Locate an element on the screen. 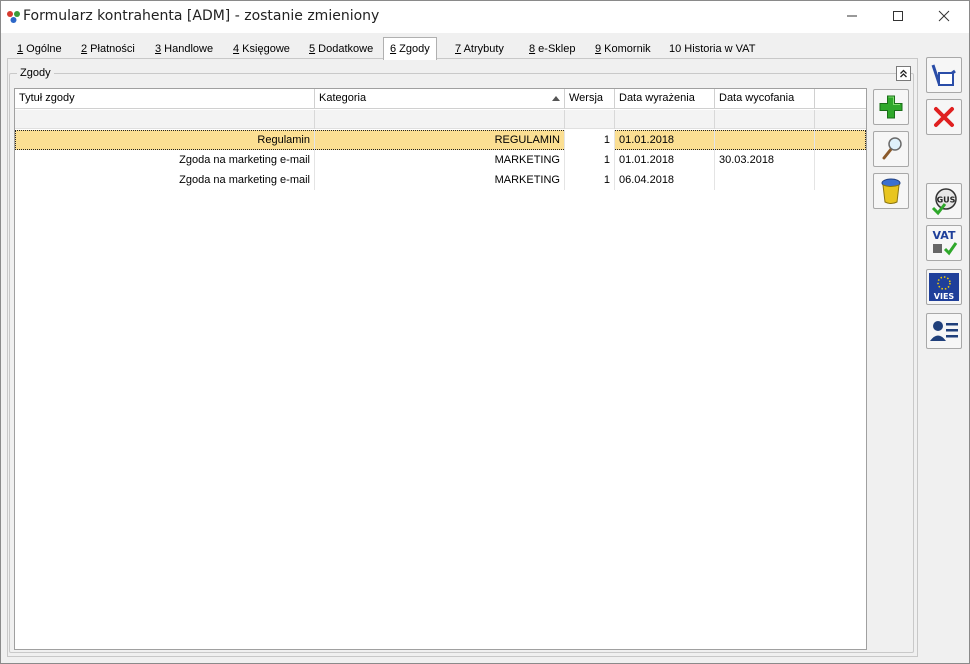  collapse-button is located at coordinates (903, 73).